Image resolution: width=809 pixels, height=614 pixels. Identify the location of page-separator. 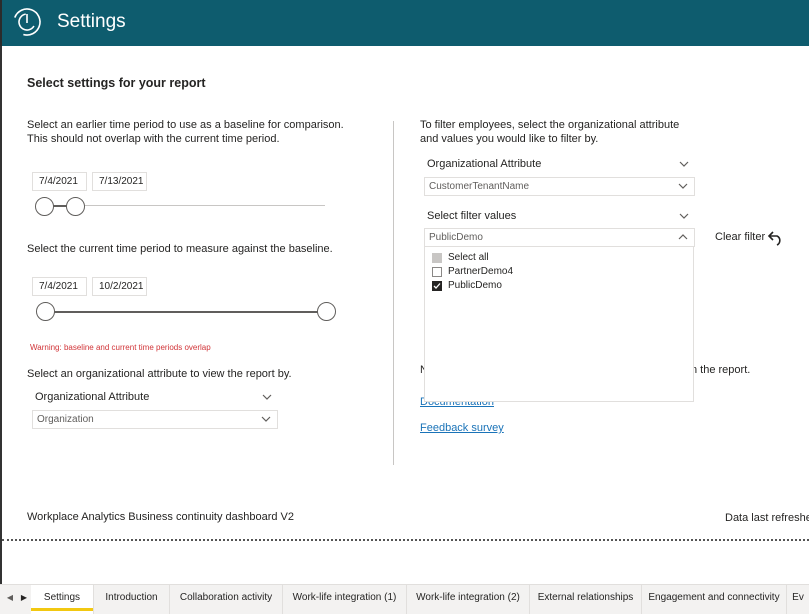
(405, 540).